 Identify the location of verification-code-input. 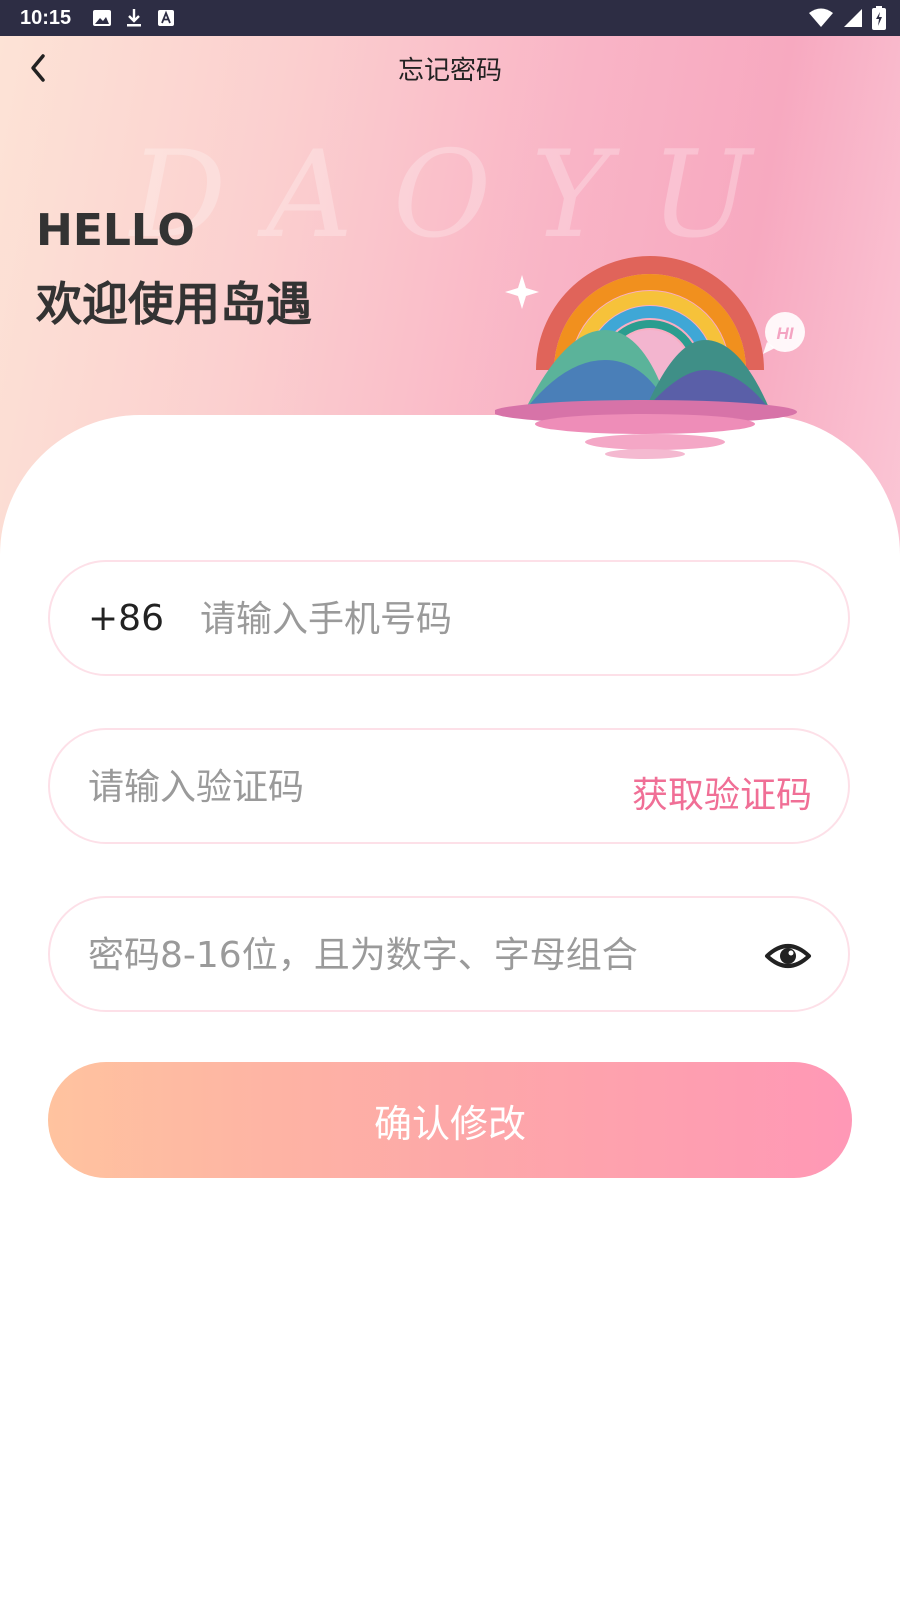
(318, 787).